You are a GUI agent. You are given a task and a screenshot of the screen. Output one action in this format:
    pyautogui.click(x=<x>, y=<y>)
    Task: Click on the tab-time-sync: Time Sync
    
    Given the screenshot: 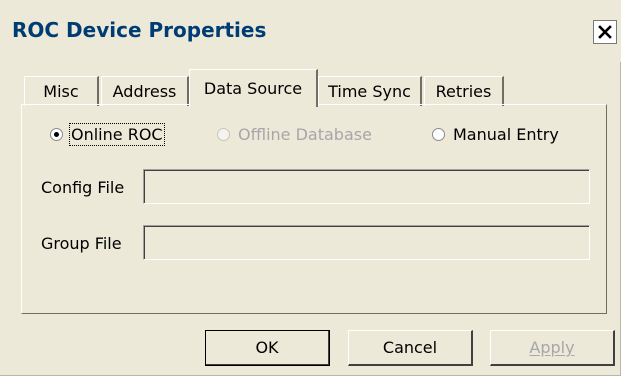 What is the action you would take?
    pyautogui.click(x=370, y=91)
    